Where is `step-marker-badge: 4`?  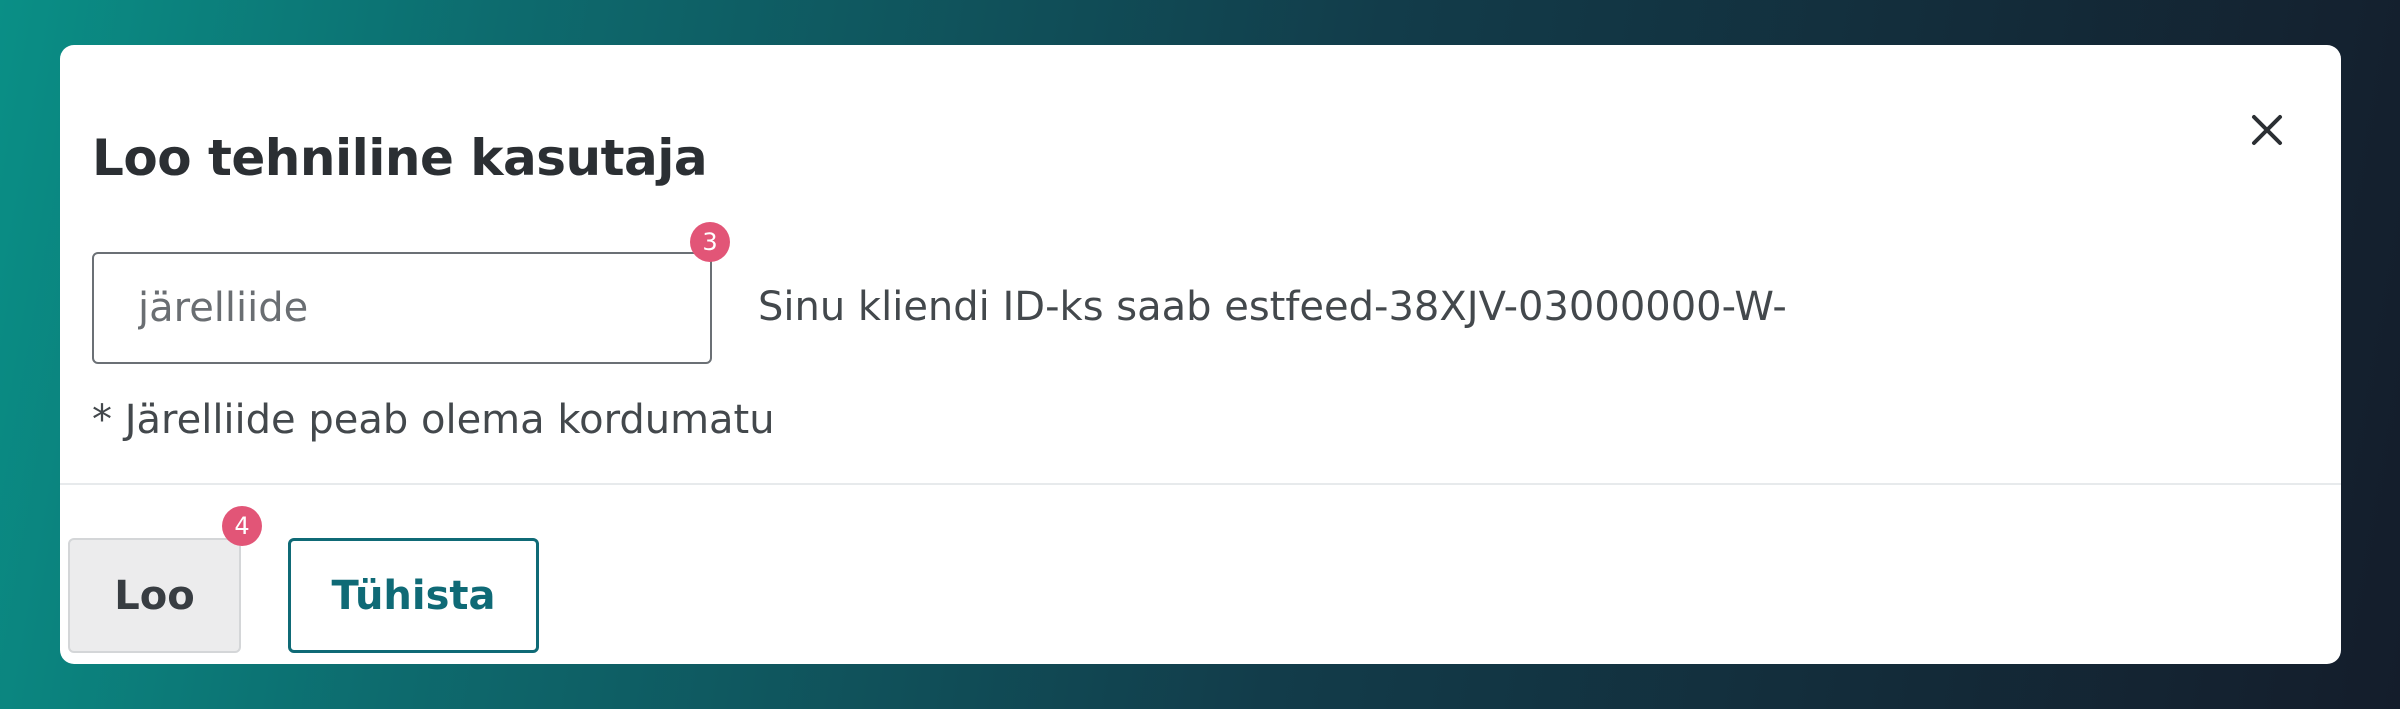
step-marker-badge: 4 is located at coordinates (242, 526).